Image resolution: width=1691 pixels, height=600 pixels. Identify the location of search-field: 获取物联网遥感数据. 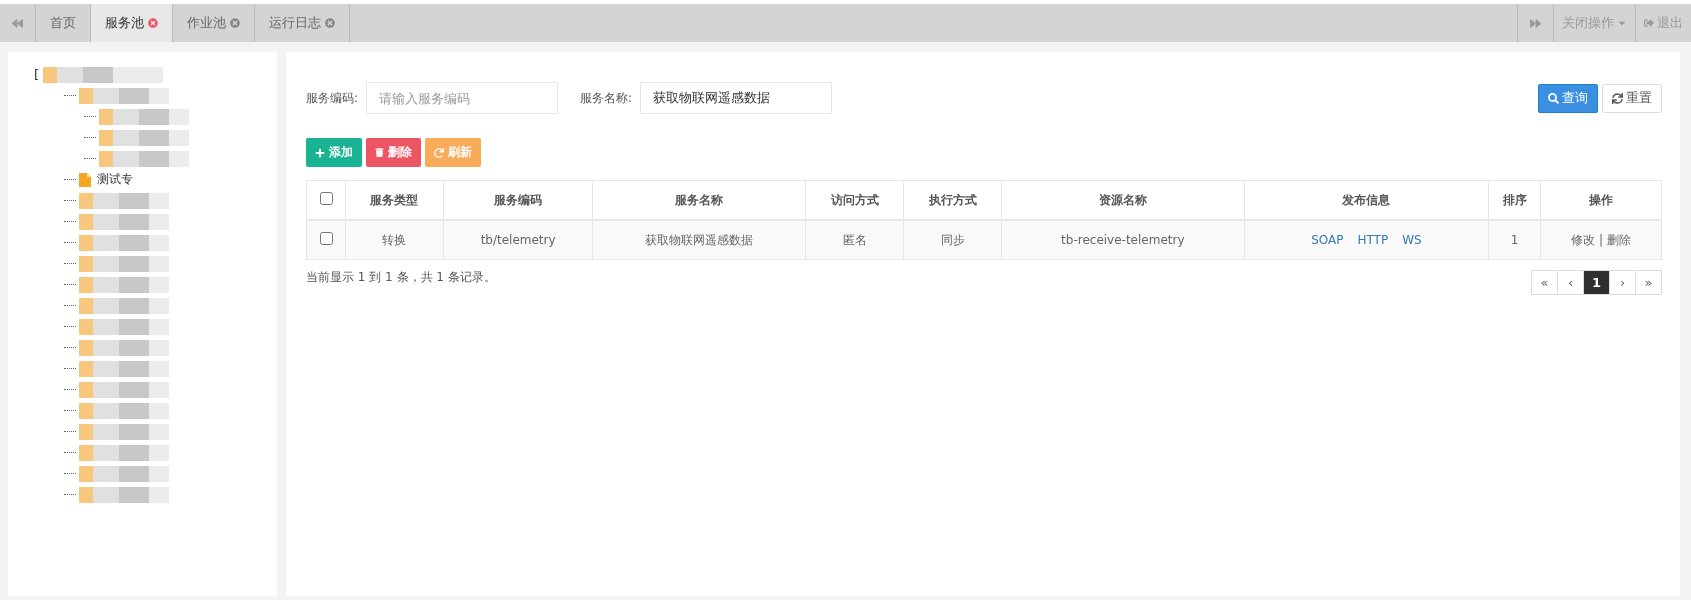
(736, 98).